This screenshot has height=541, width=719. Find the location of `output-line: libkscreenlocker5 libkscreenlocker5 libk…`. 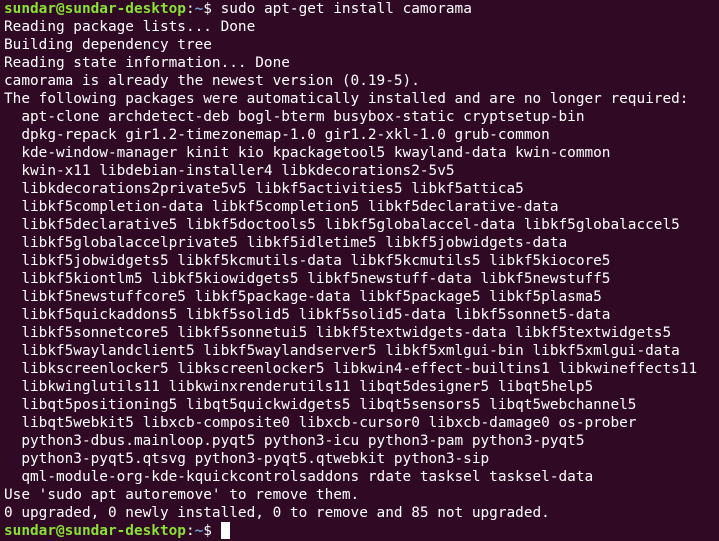

output-line: libkscreenlocker5 libkscreenlocker5 libk… is located at coordinates (351, 369).